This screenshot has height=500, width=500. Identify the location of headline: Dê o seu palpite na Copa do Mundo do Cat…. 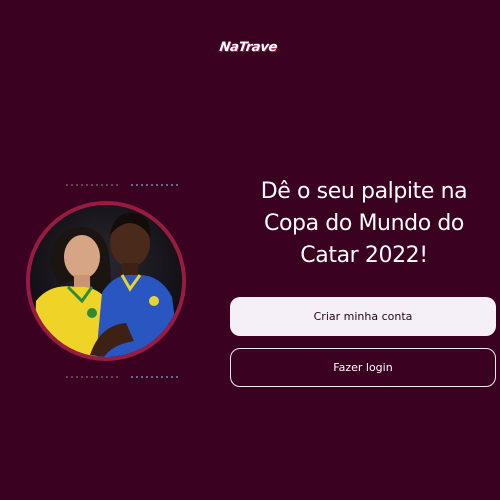
(364, 223).